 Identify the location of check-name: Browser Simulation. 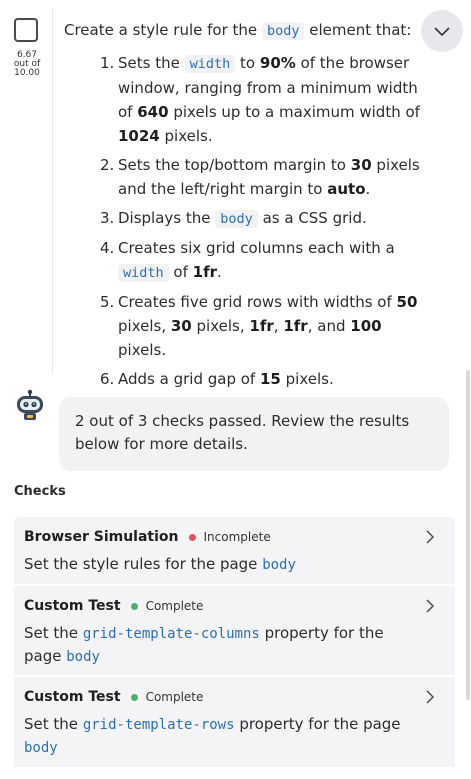
(101, 537).